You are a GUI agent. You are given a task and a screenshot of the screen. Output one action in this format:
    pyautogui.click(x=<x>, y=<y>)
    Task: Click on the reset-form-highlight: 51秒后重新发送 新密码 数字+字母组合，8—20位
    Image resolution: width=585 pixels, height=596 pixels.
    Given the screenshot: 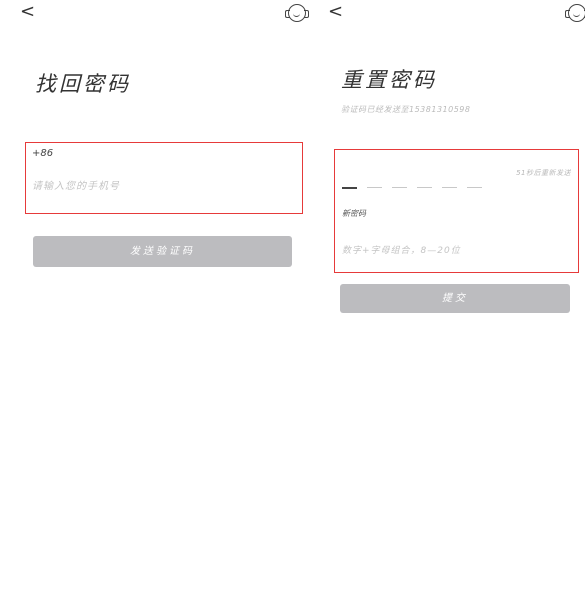 What is the action you would take?
    pyautogui.click(x=456, y=211)
    